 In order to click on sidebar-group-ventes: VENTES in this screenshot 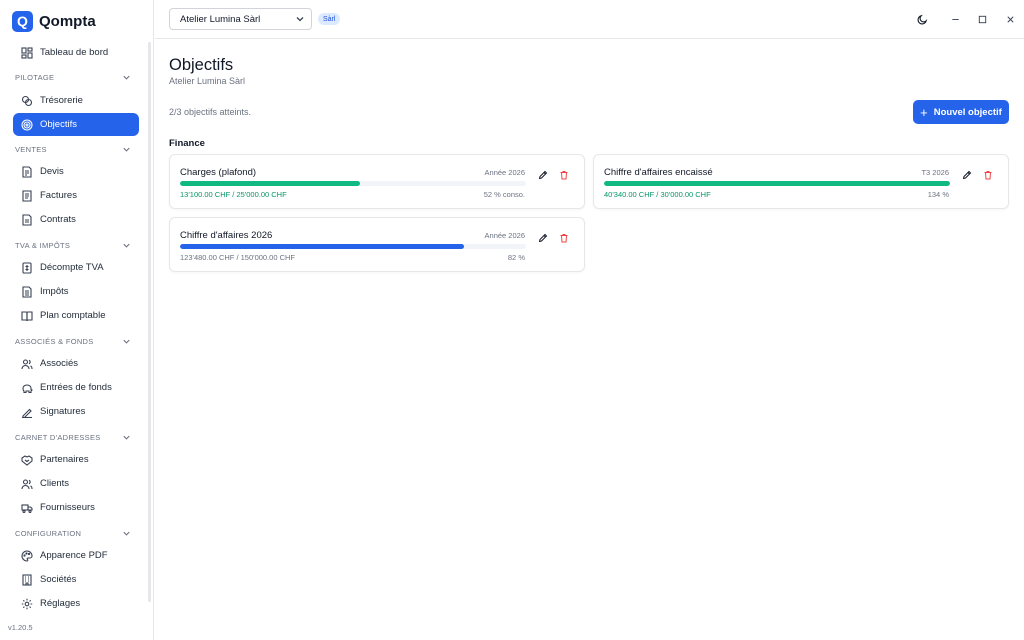, I will do `click(73, 149)`.